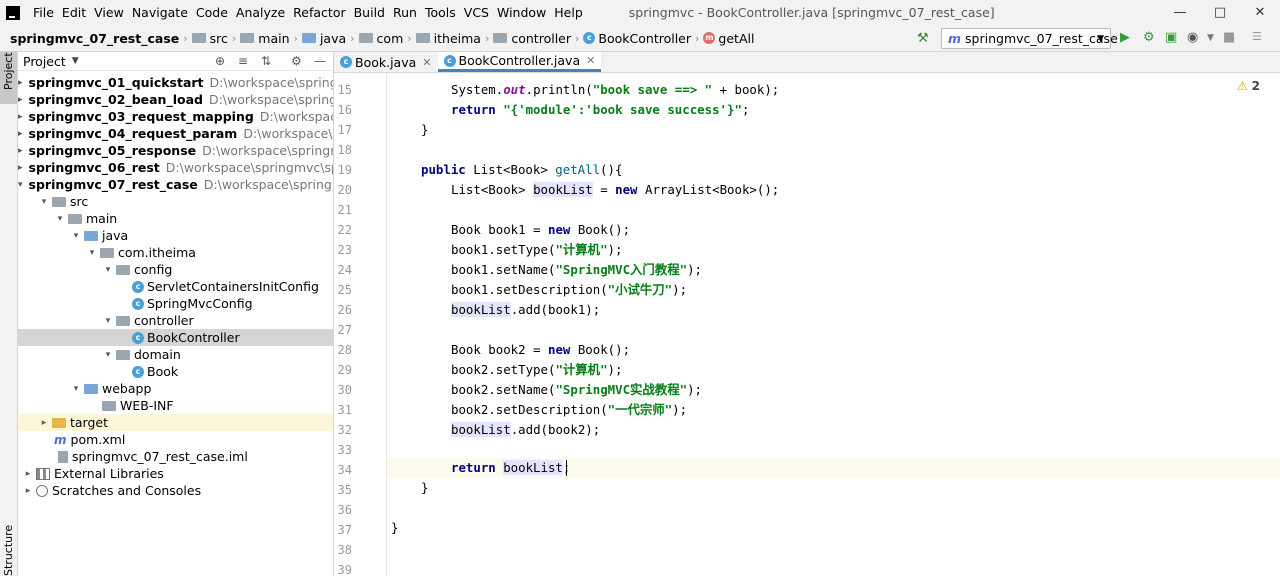 The width and height of the screenshot is (1280, 576). What do you see at coordinates (175, 490) in the screenshot?
I see `tree-item-scratches: ▸ Scratches and Consoles` at bounding box center [175, 490].